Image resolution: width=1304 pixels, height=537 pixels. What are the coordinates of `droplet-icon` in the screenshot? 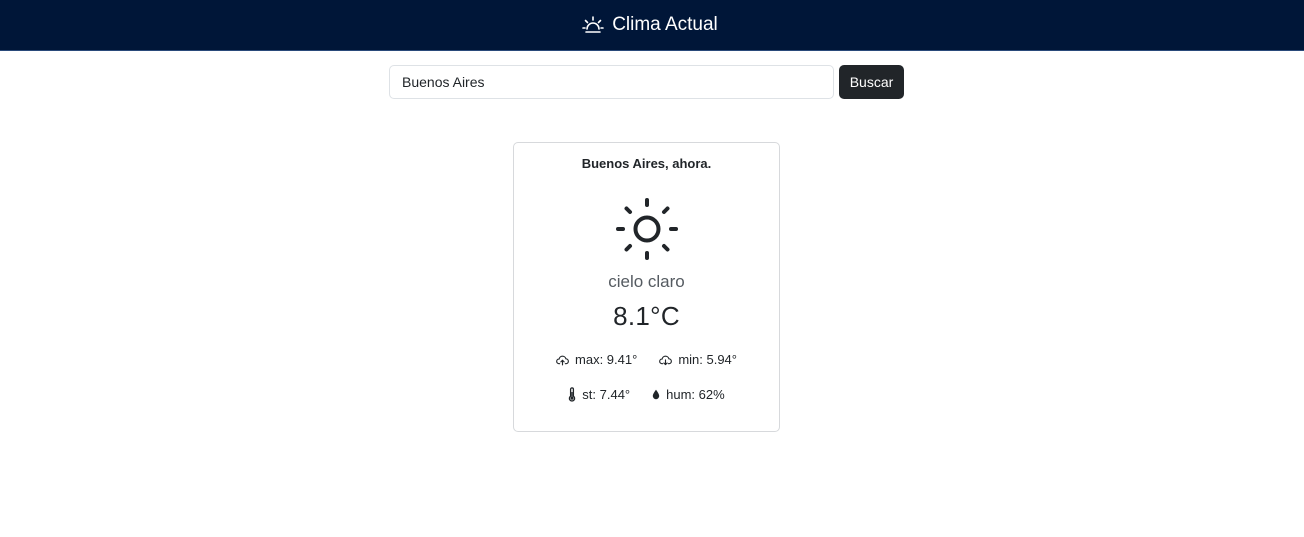 It's located at (656, 394).